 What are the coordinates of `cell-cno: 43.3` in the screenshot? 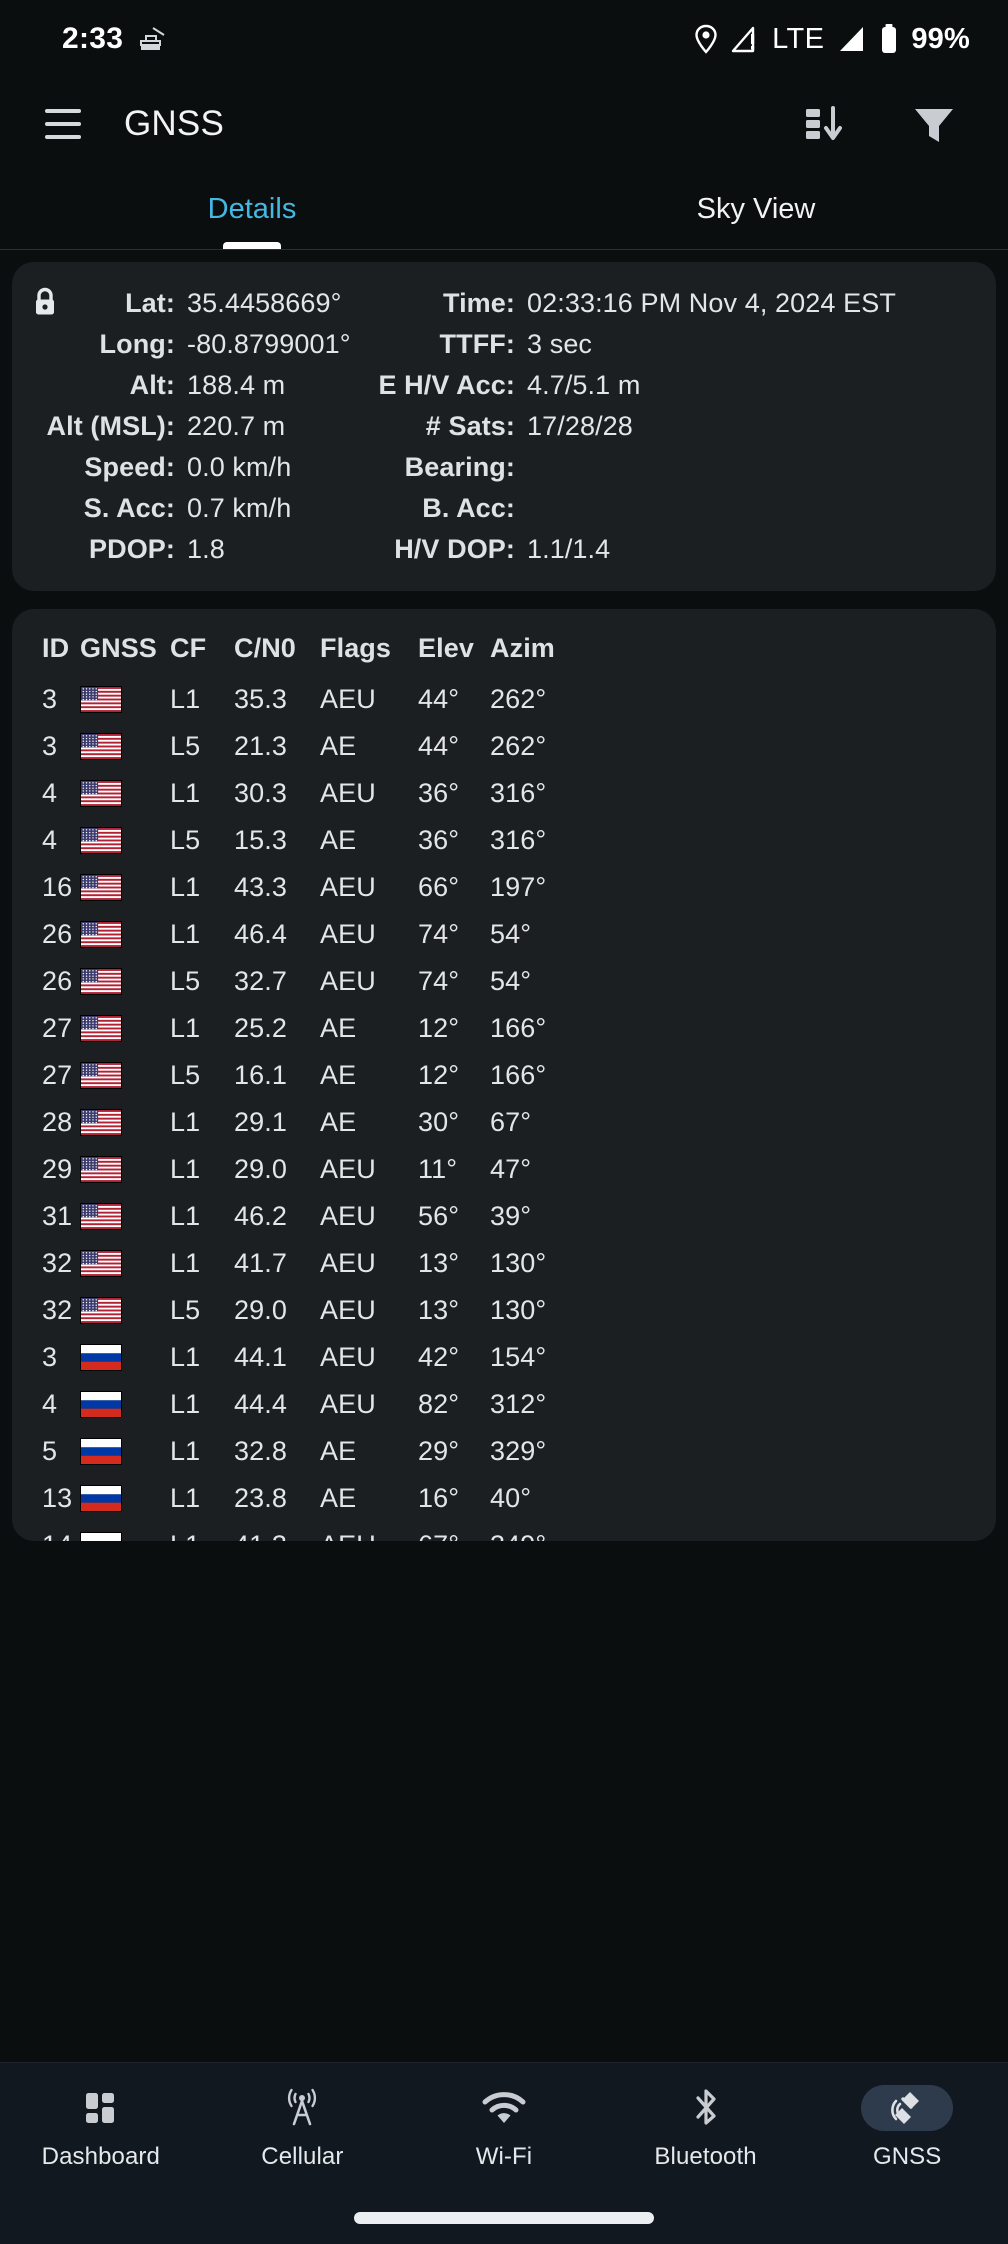 It's located at (260, 887).